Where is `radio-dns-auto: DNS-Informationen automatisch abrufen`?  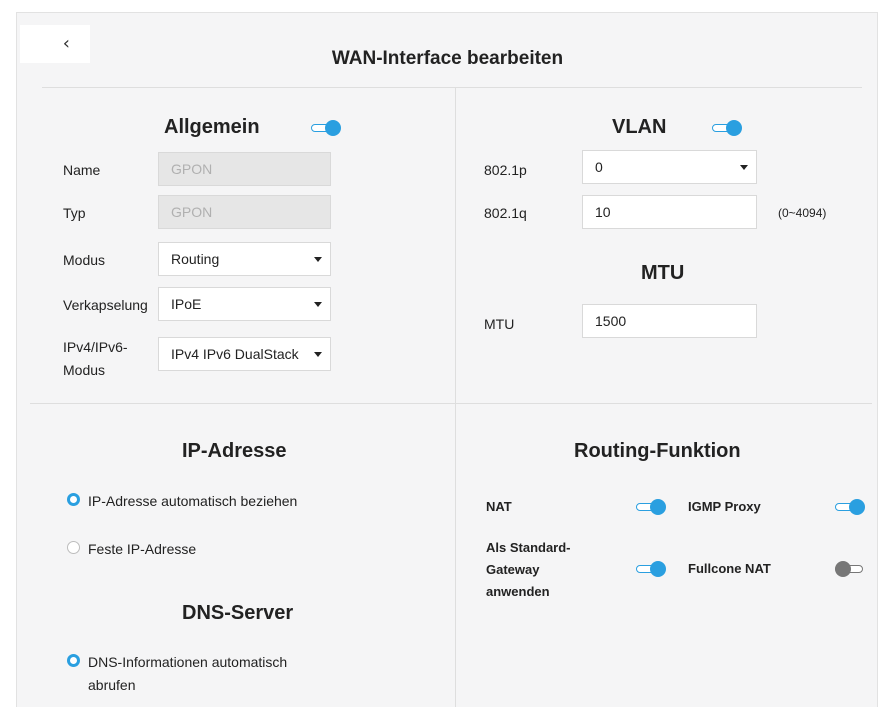
radio-dns-auto: DNS-Informationen automatisch abrufen is located at coordinates (177, 674).